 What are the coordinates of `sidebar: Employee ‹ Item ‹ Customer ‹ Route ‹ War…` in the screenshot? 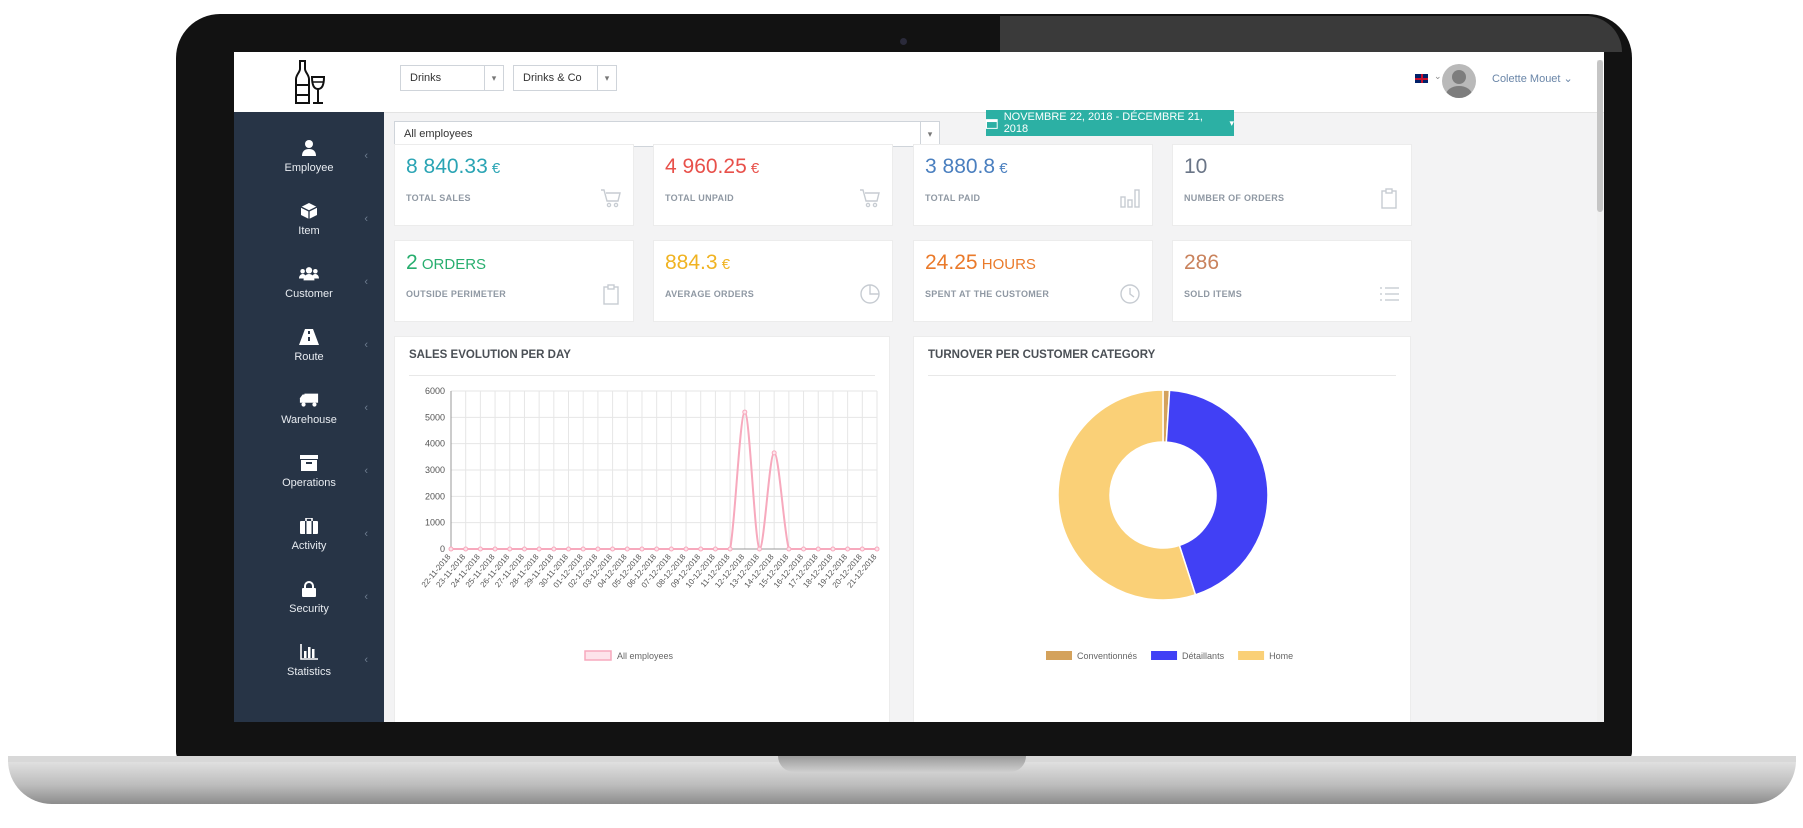 It's located at (309, 387).